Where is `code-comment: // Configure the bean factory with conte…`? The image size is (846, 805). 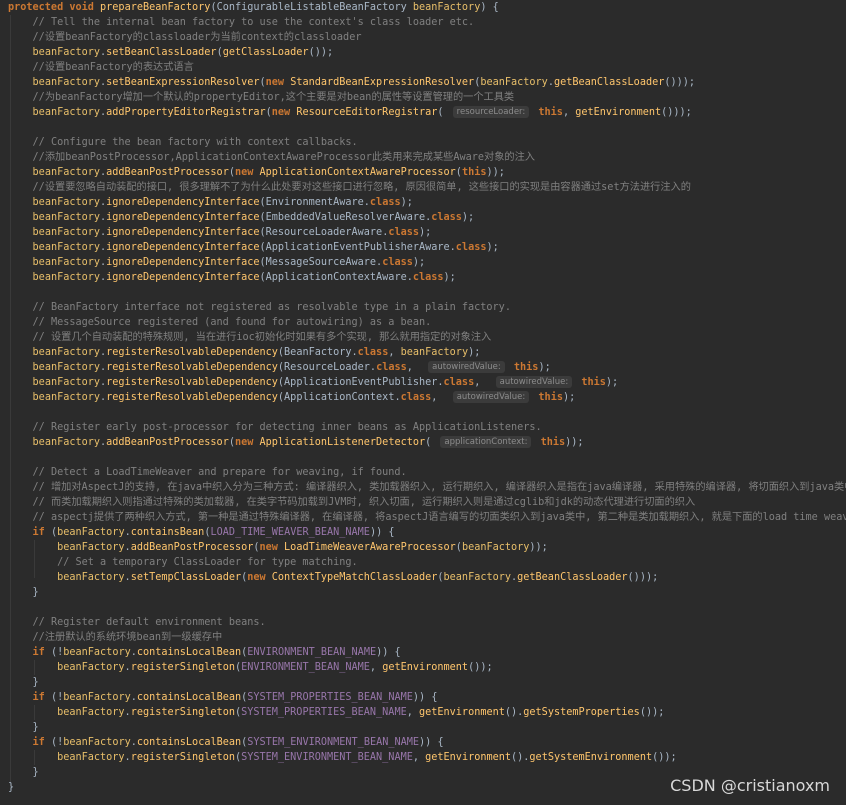 code-comment: // Configure the bean factory with conte… is located at coordinates (195, 142).